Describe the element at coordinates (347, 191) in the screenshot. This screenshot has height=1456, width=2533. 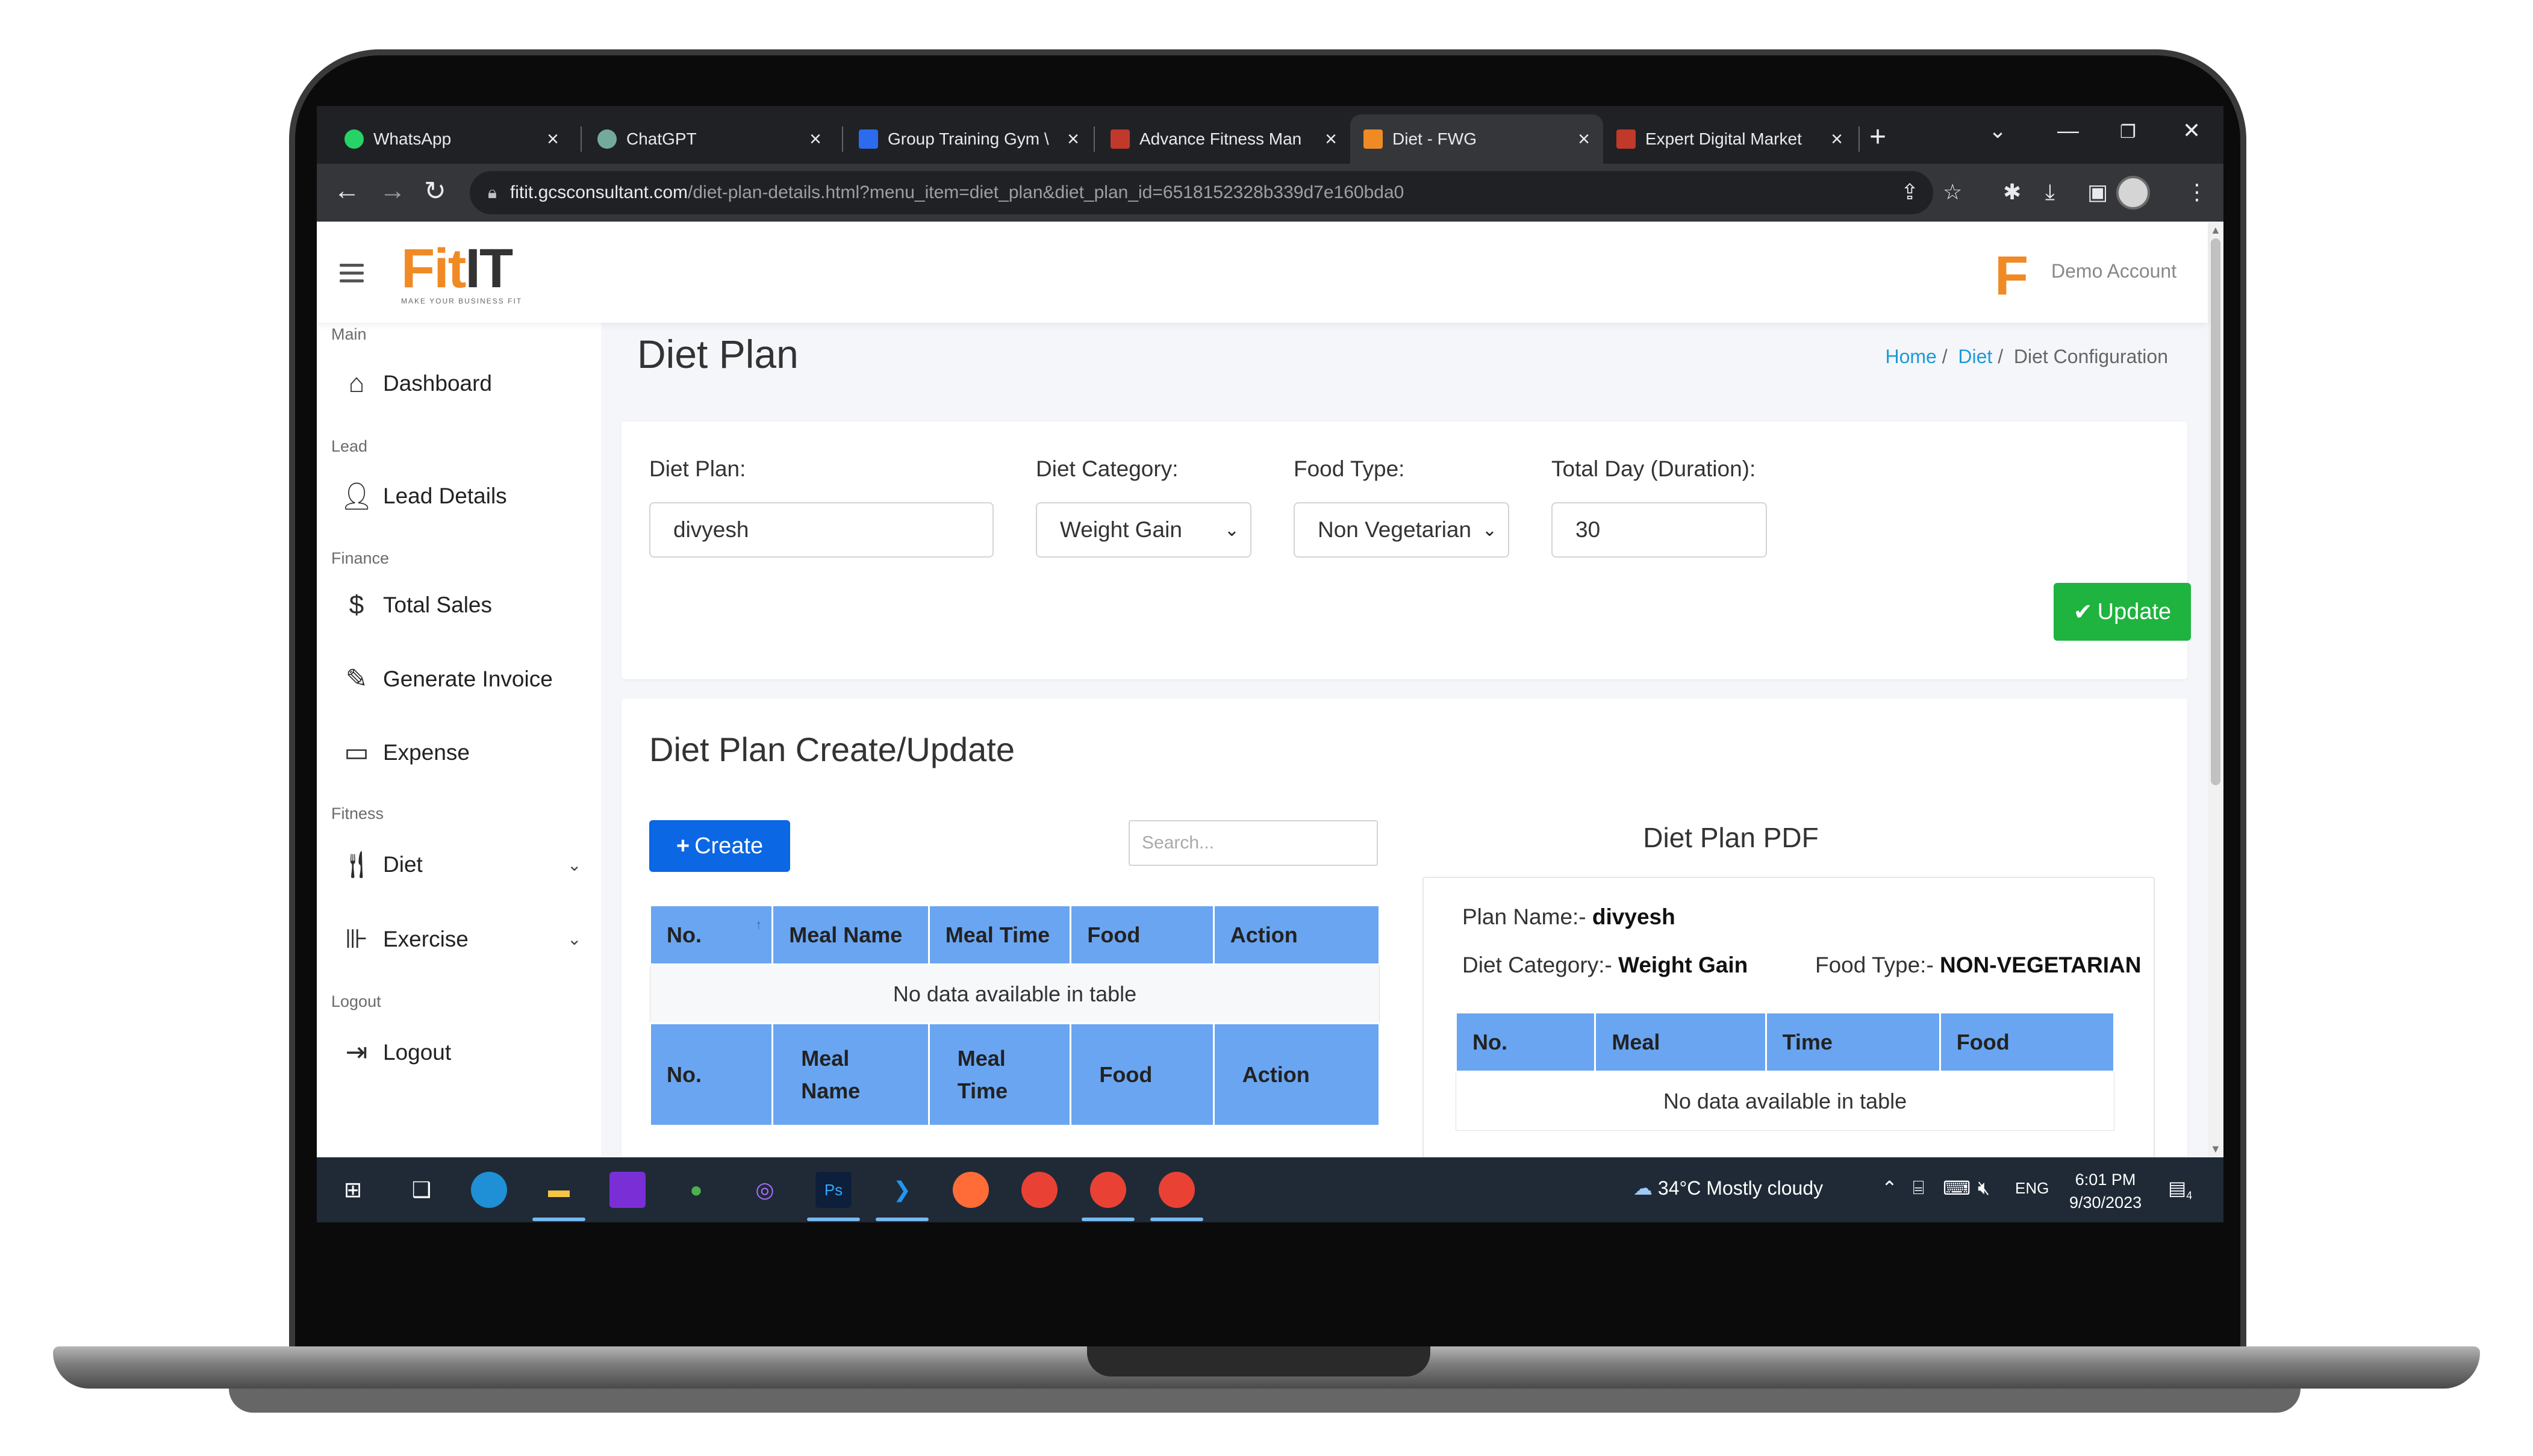
I see `back-button: ←` at that location.